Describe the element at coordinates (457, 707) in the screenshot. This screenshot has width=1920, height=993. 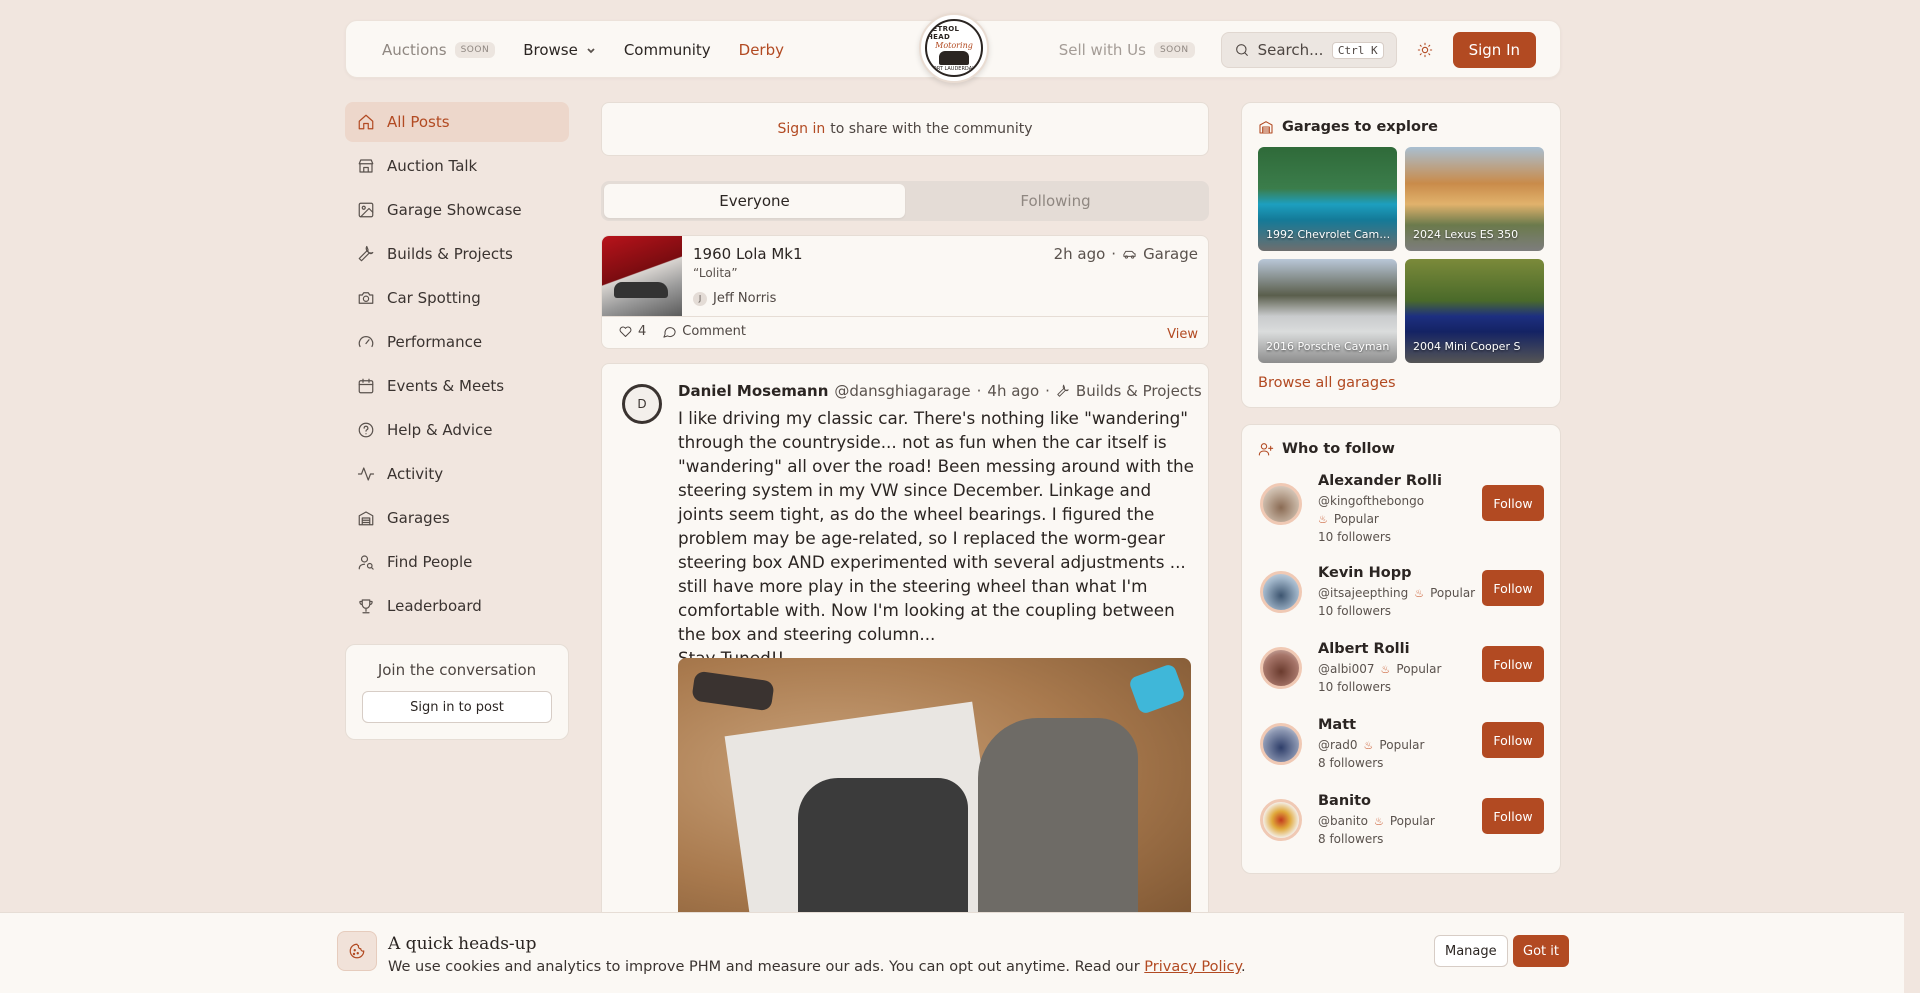
I see `sign-in-to-post-button: Sign in to post` at that location.